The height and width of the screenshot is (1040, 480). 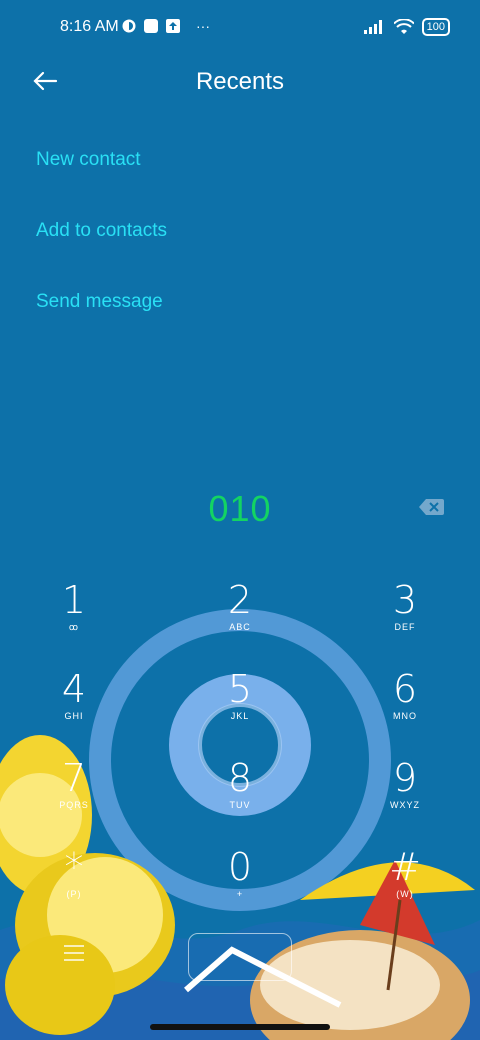 What do you see at coordinates (240, 707) in the screenshot?
I see `key-5: 5 JKL` at bounding box center [240, 707].